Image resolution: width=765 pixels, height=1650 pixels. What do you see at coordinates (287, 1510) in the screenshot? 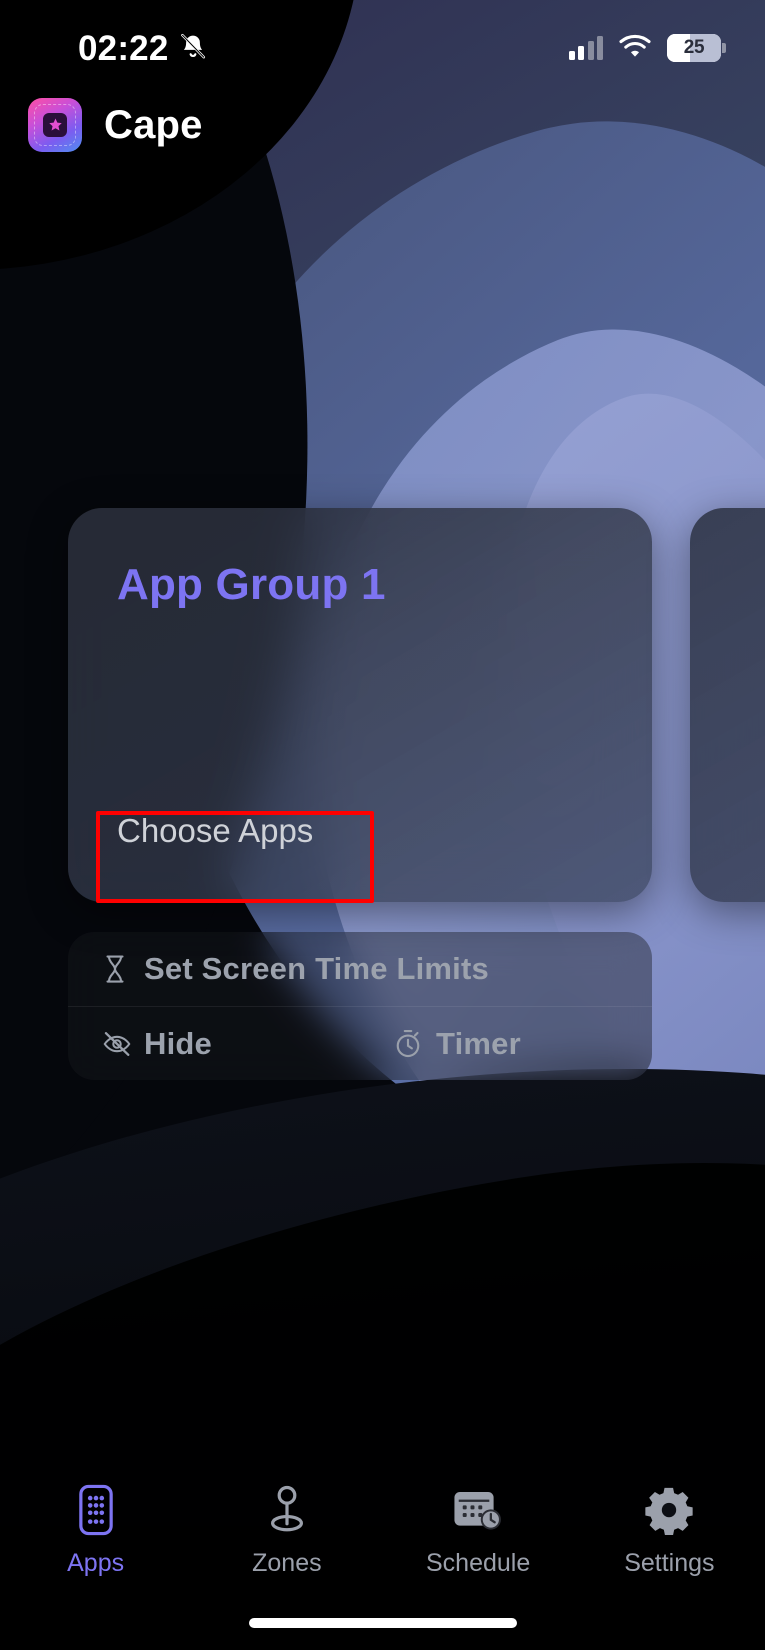
I see `map-pin-icon` at bounding box center [287, 1510].